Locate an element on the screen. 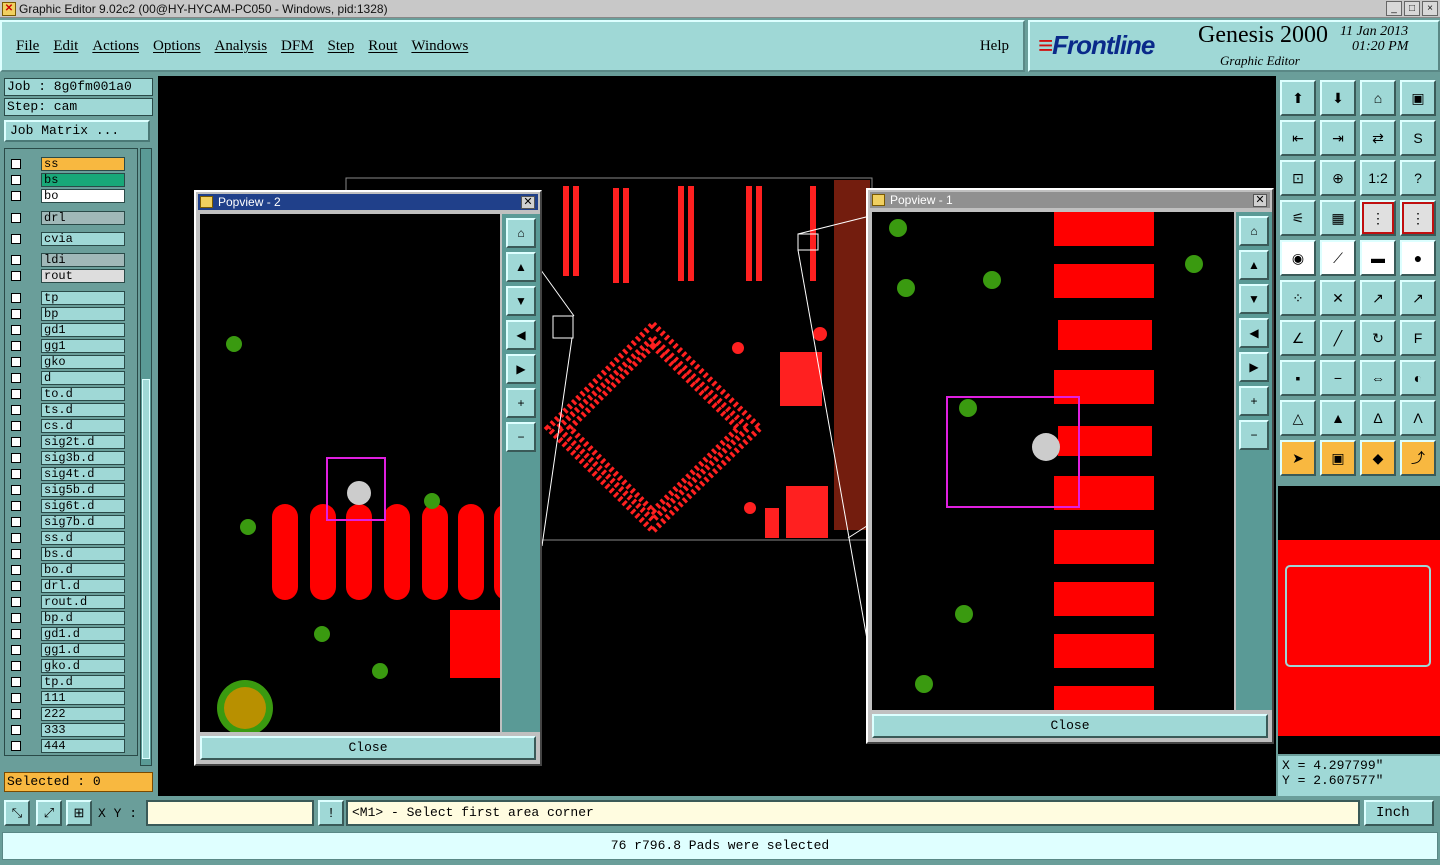 The width and height of the screenshot is (1440, 865). popview-2-view is located at coordinates (350, 473).